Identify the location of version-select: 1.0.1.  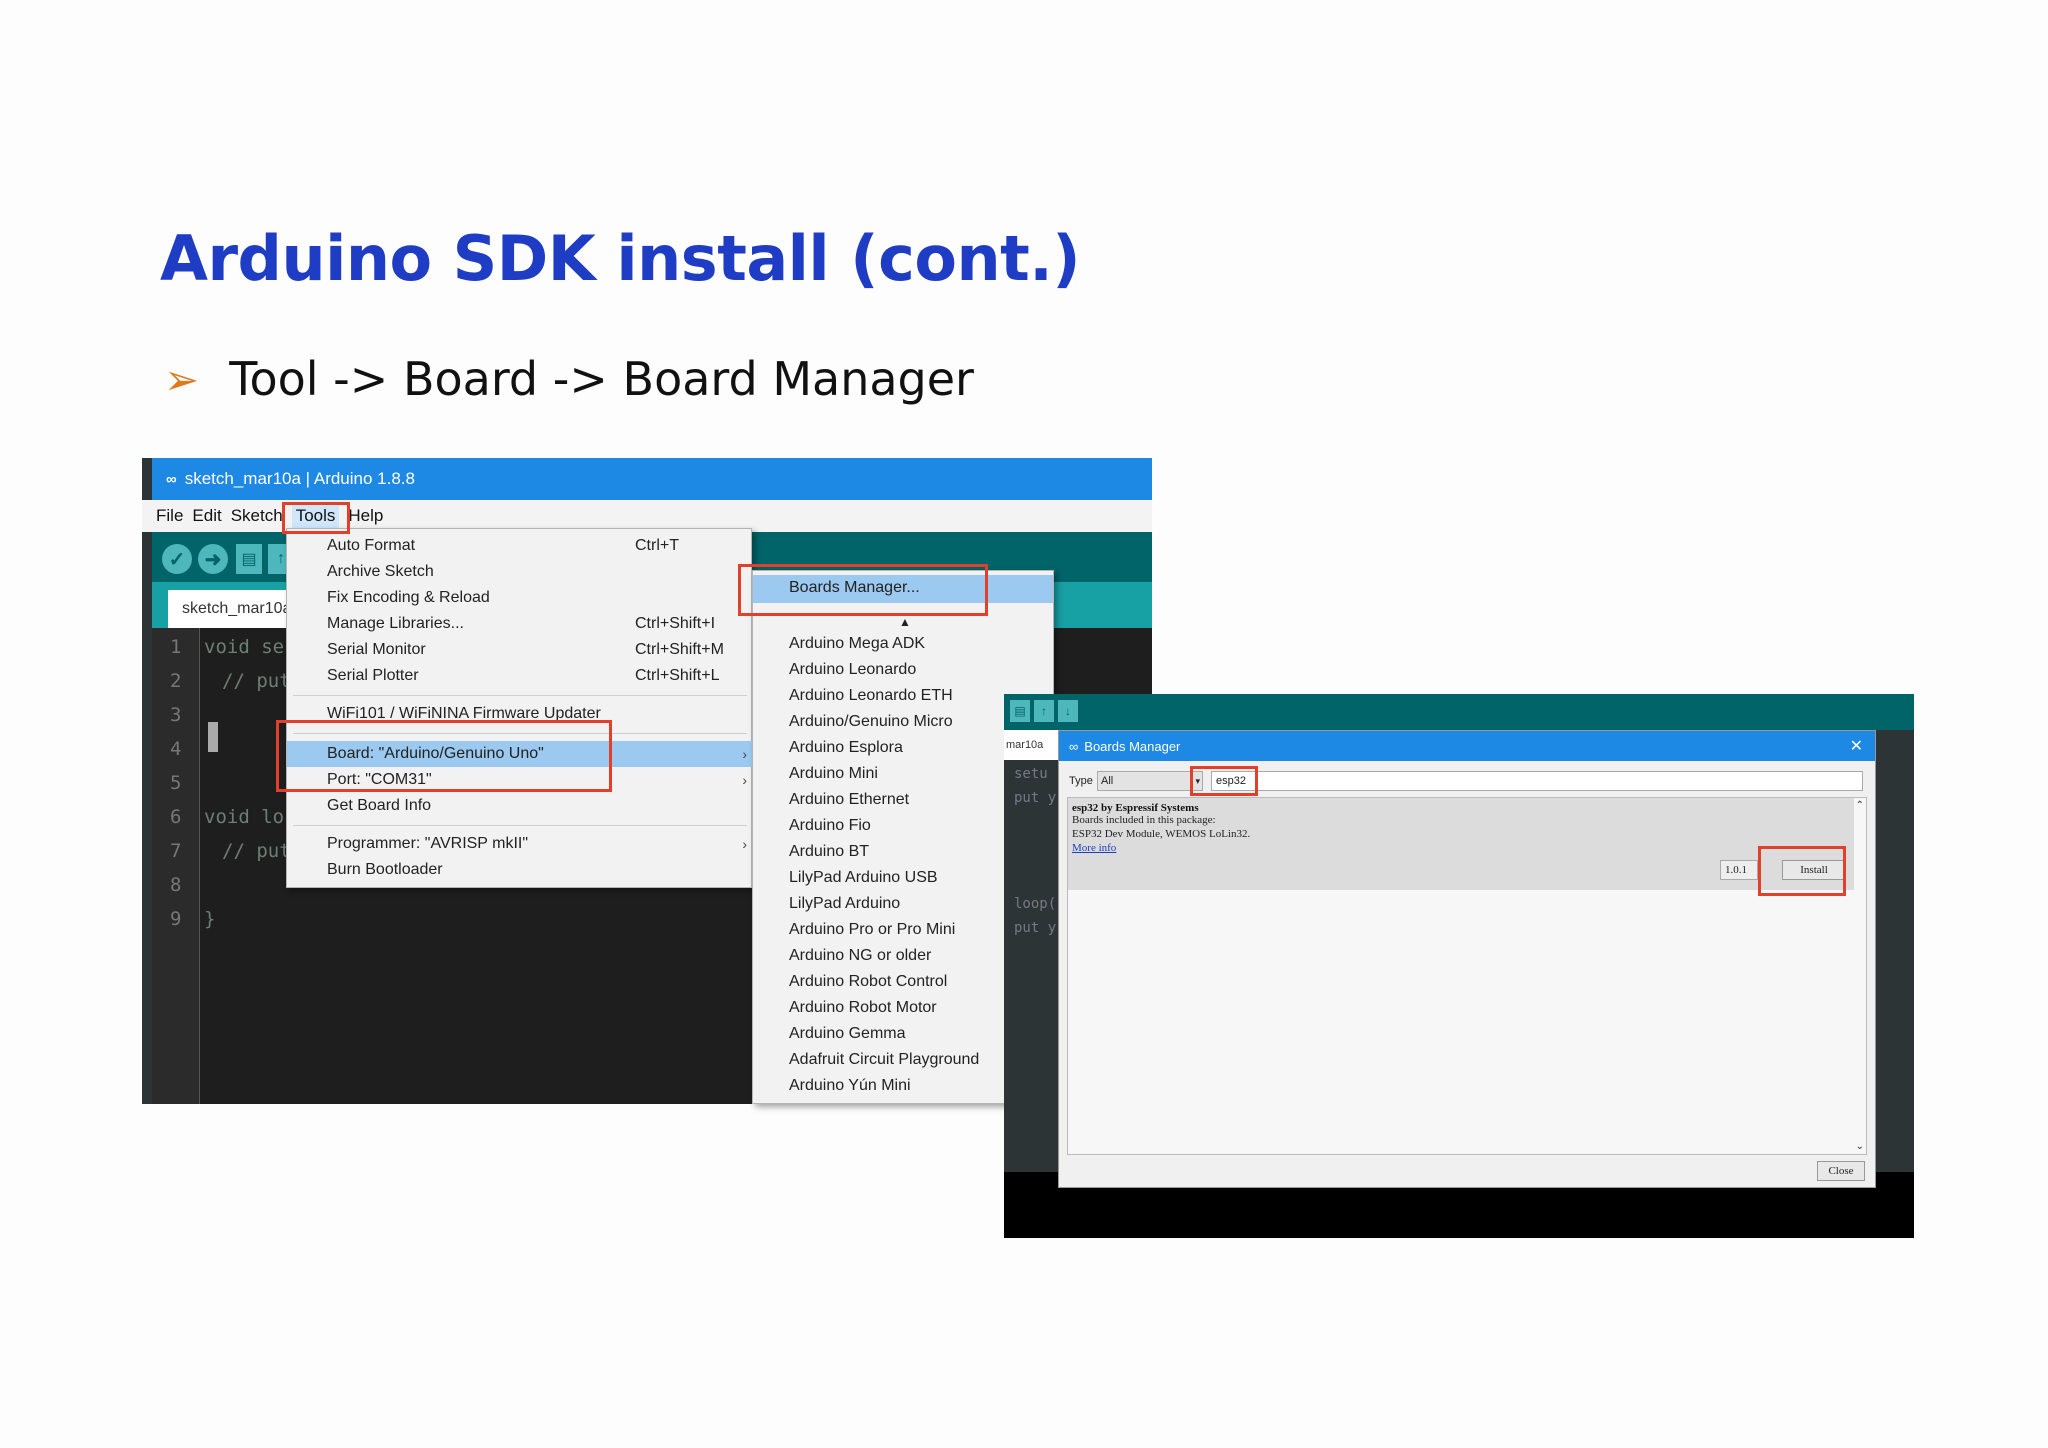
(1739, 870).